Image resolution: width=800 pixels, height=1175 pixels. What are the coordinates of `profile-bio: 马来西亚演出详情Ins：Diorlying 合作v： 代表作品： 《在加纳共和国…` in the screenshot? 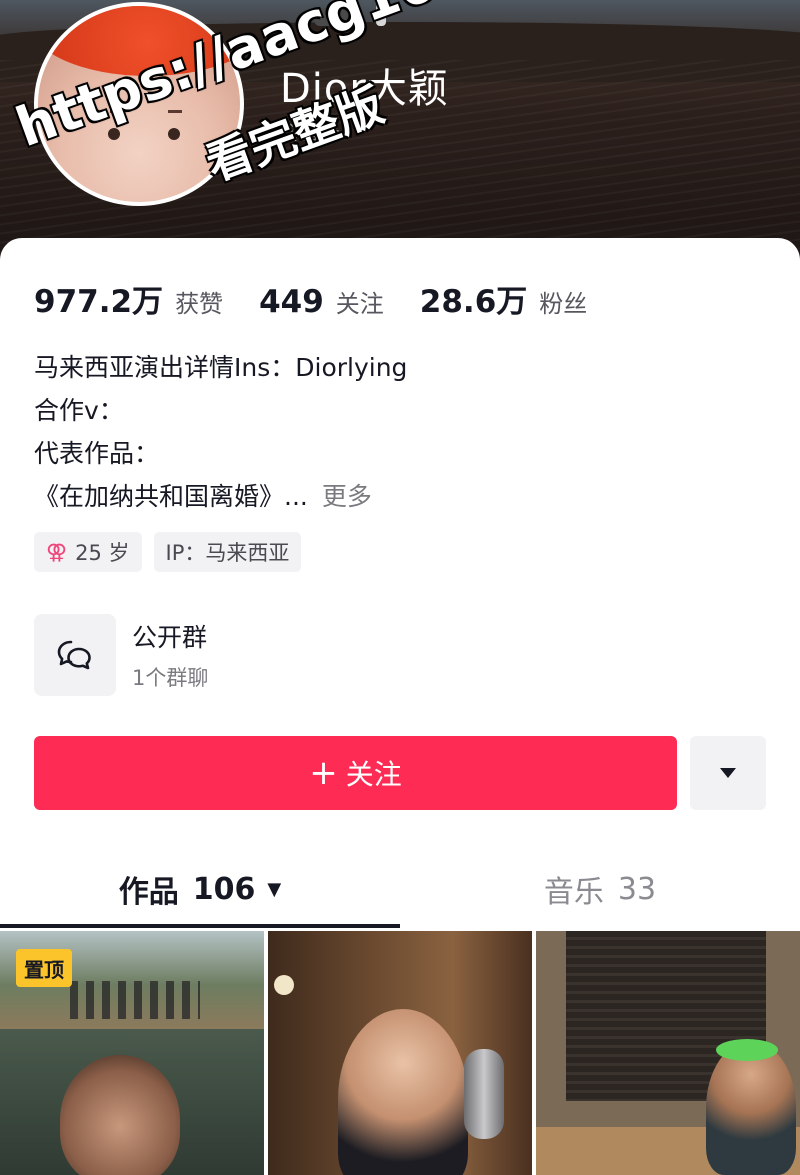 It's located at (394, 432).